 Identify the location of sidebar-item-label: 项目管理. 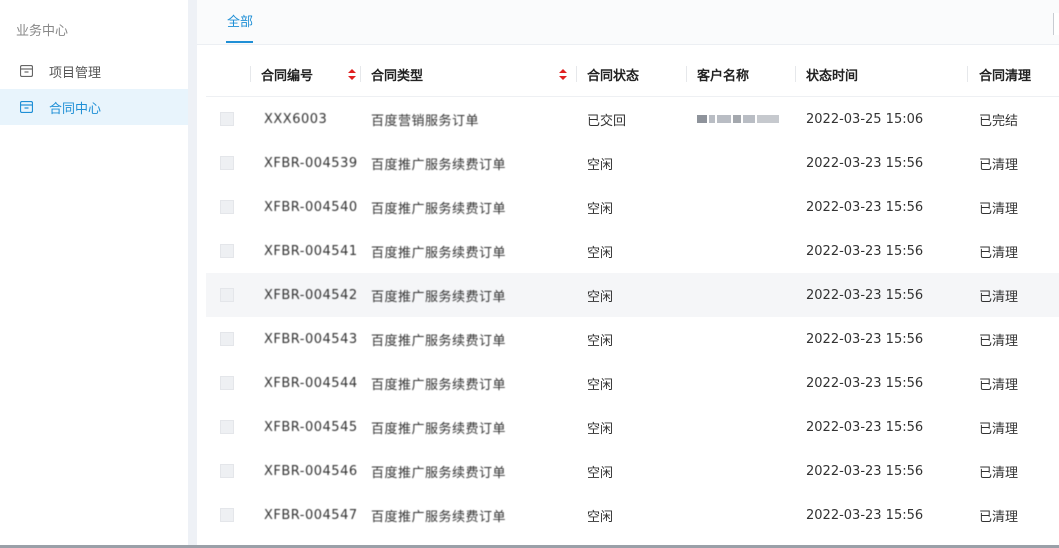
(75, 73).